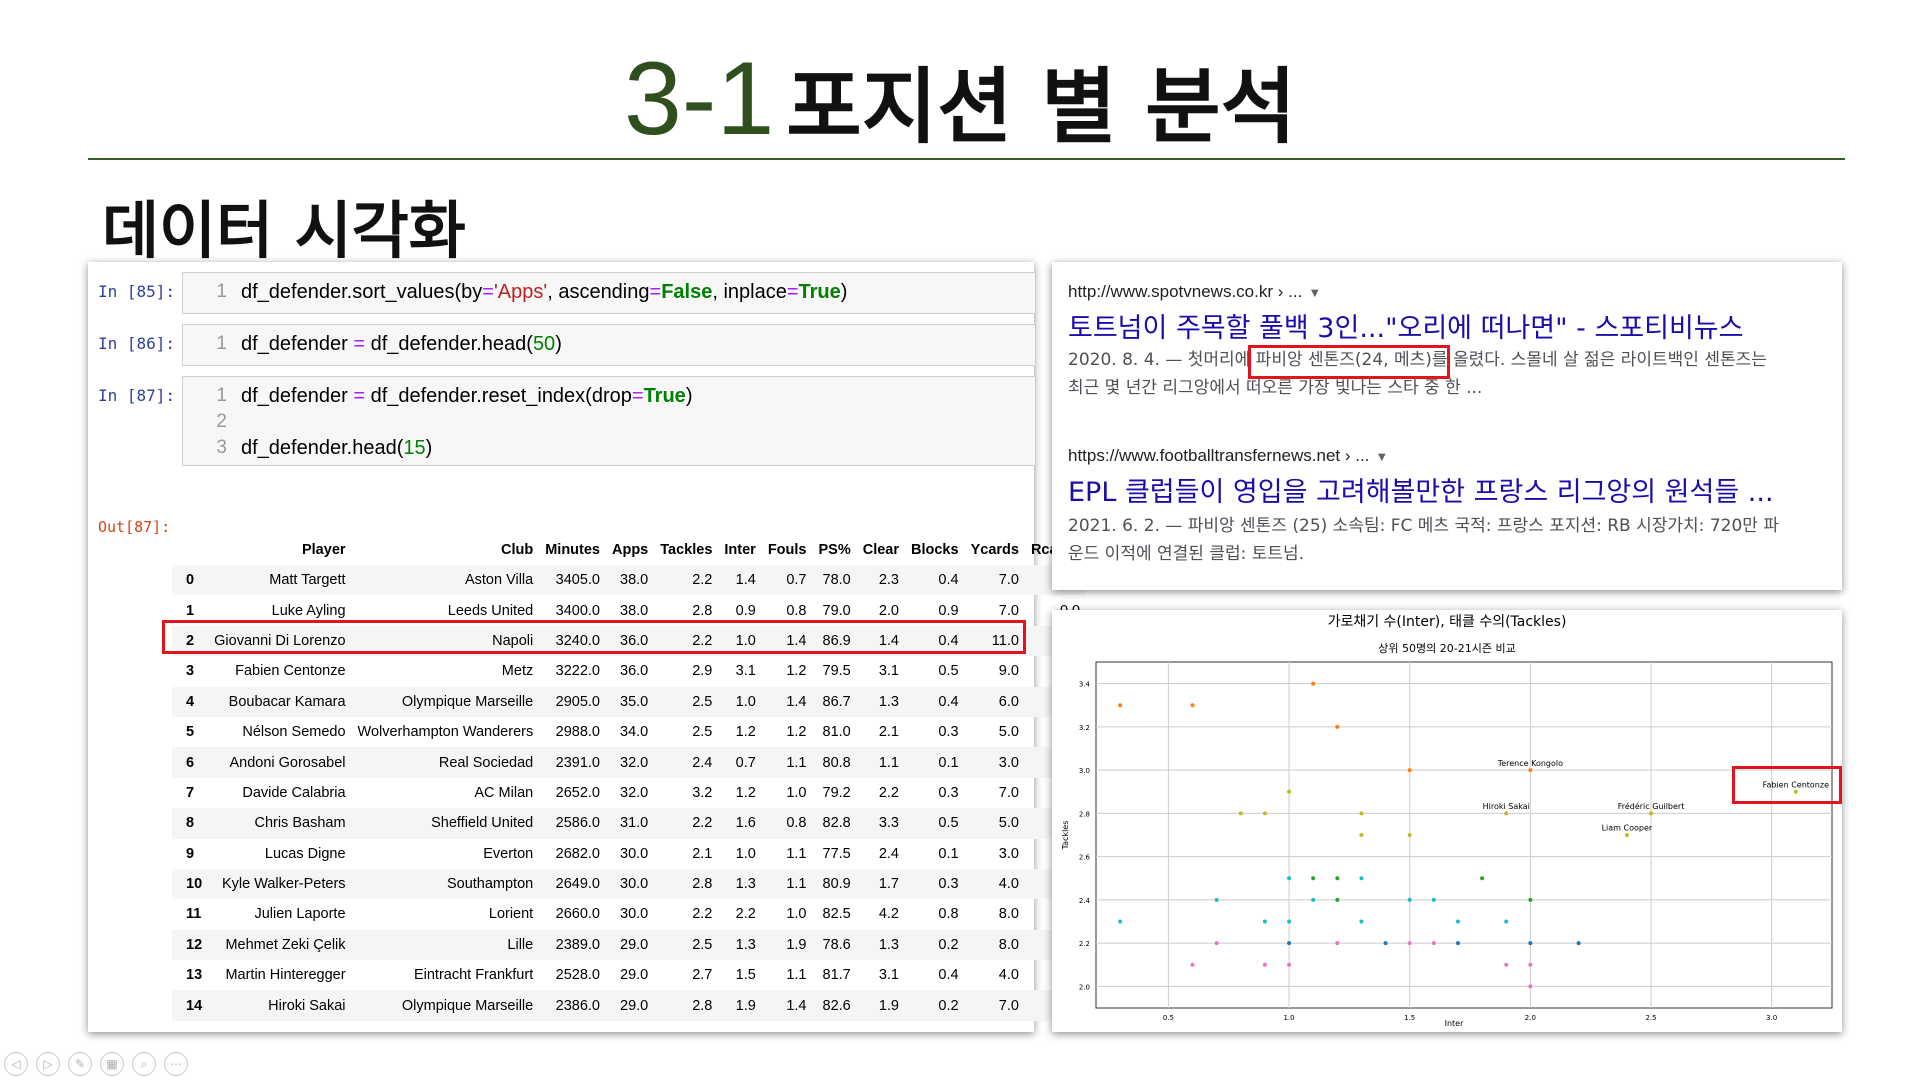 The height and width of the screenshot is (1080, 1920). I want to click on slides-icon: ▦, so click(112, 1064).